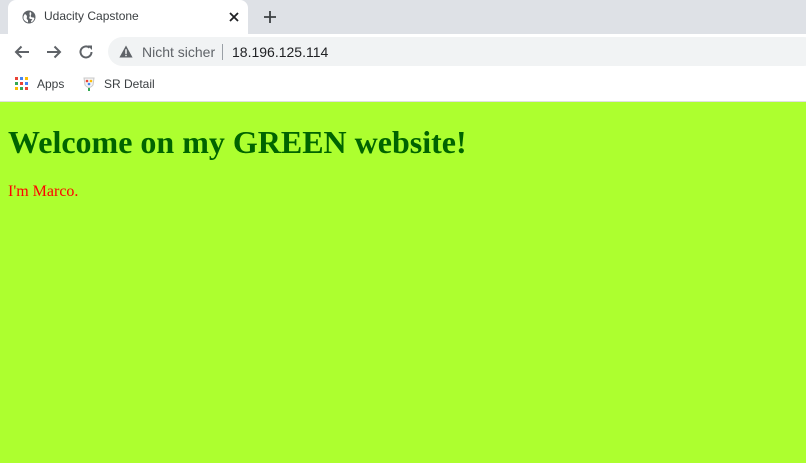 This screenshot has width=806, height=463. Describe the element at coordinates (178, 52) in the screenshot. I see `security-status-label: Nicht sicher` at that location.